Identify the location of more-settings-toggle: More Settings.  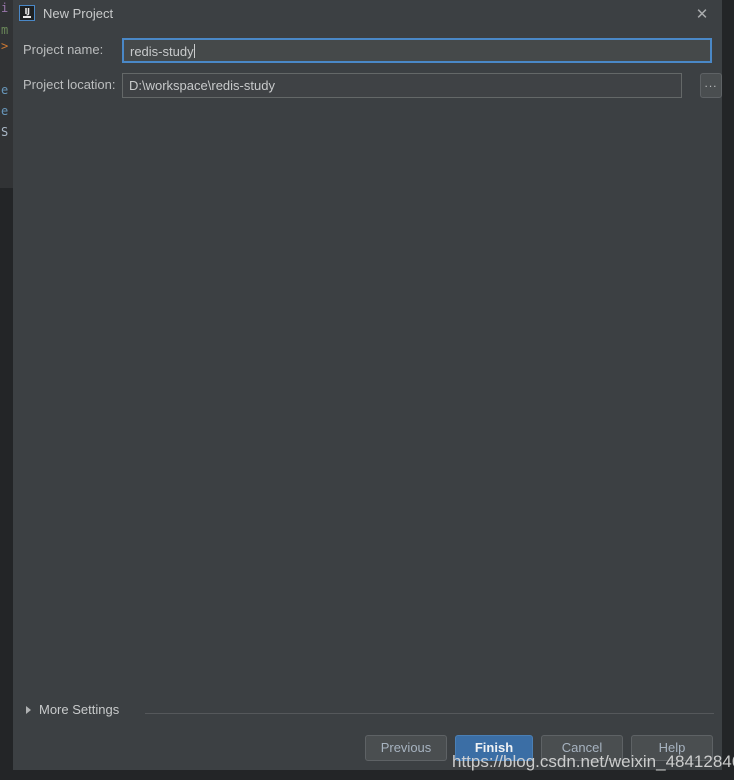
(72, 709).